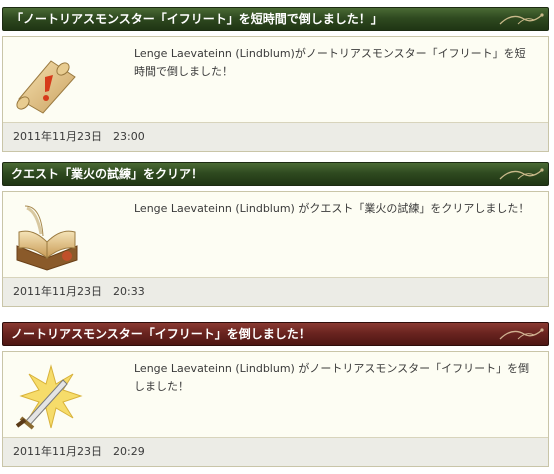 The image size is (554, 474). I want to click on entry-timestamp: 2011年11月23日 20:33, so click(275, 291).